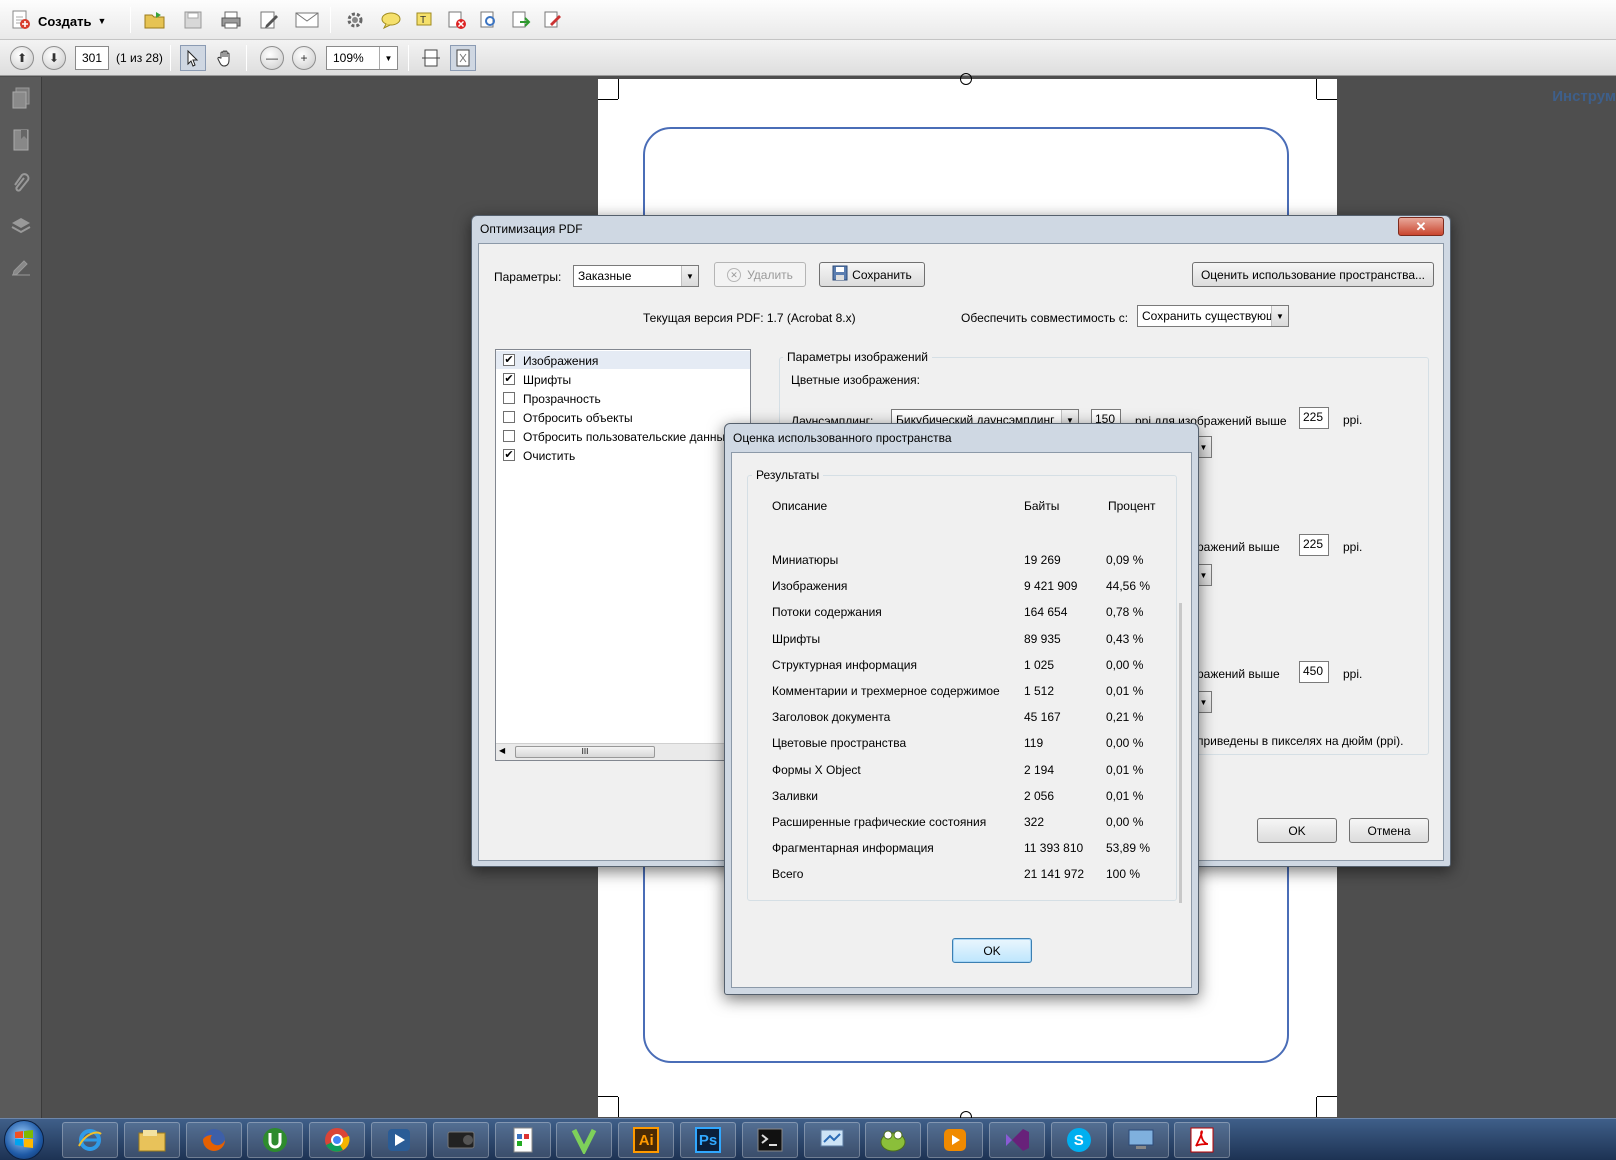  What do you see at coordinates (584, 1140) in the screenshot?
I see `taskbar-vegas` at bounding box center [584, 1140].